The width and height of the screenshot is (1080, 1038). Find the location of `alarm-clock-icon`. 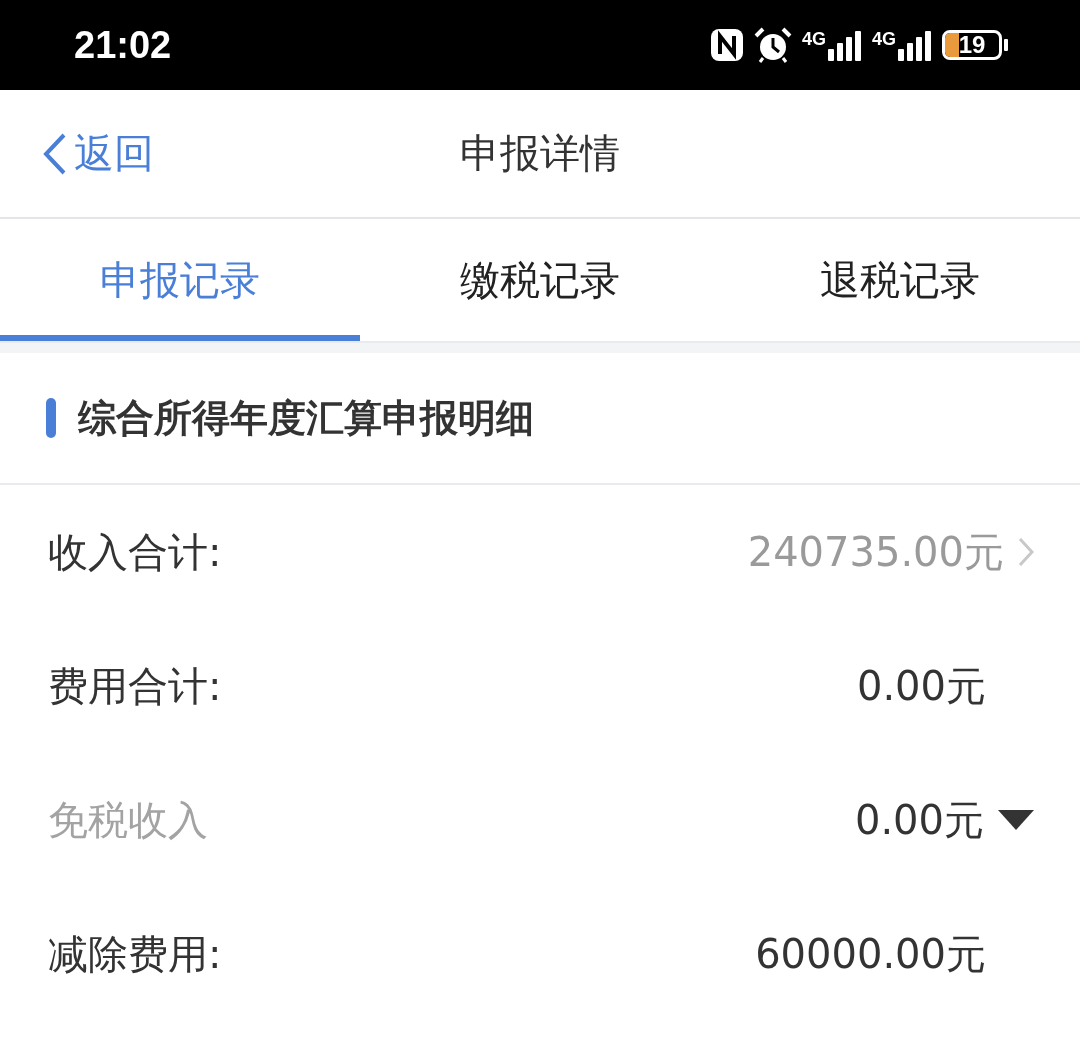

alarm-clock-icon is located at coordinates (772, 45).